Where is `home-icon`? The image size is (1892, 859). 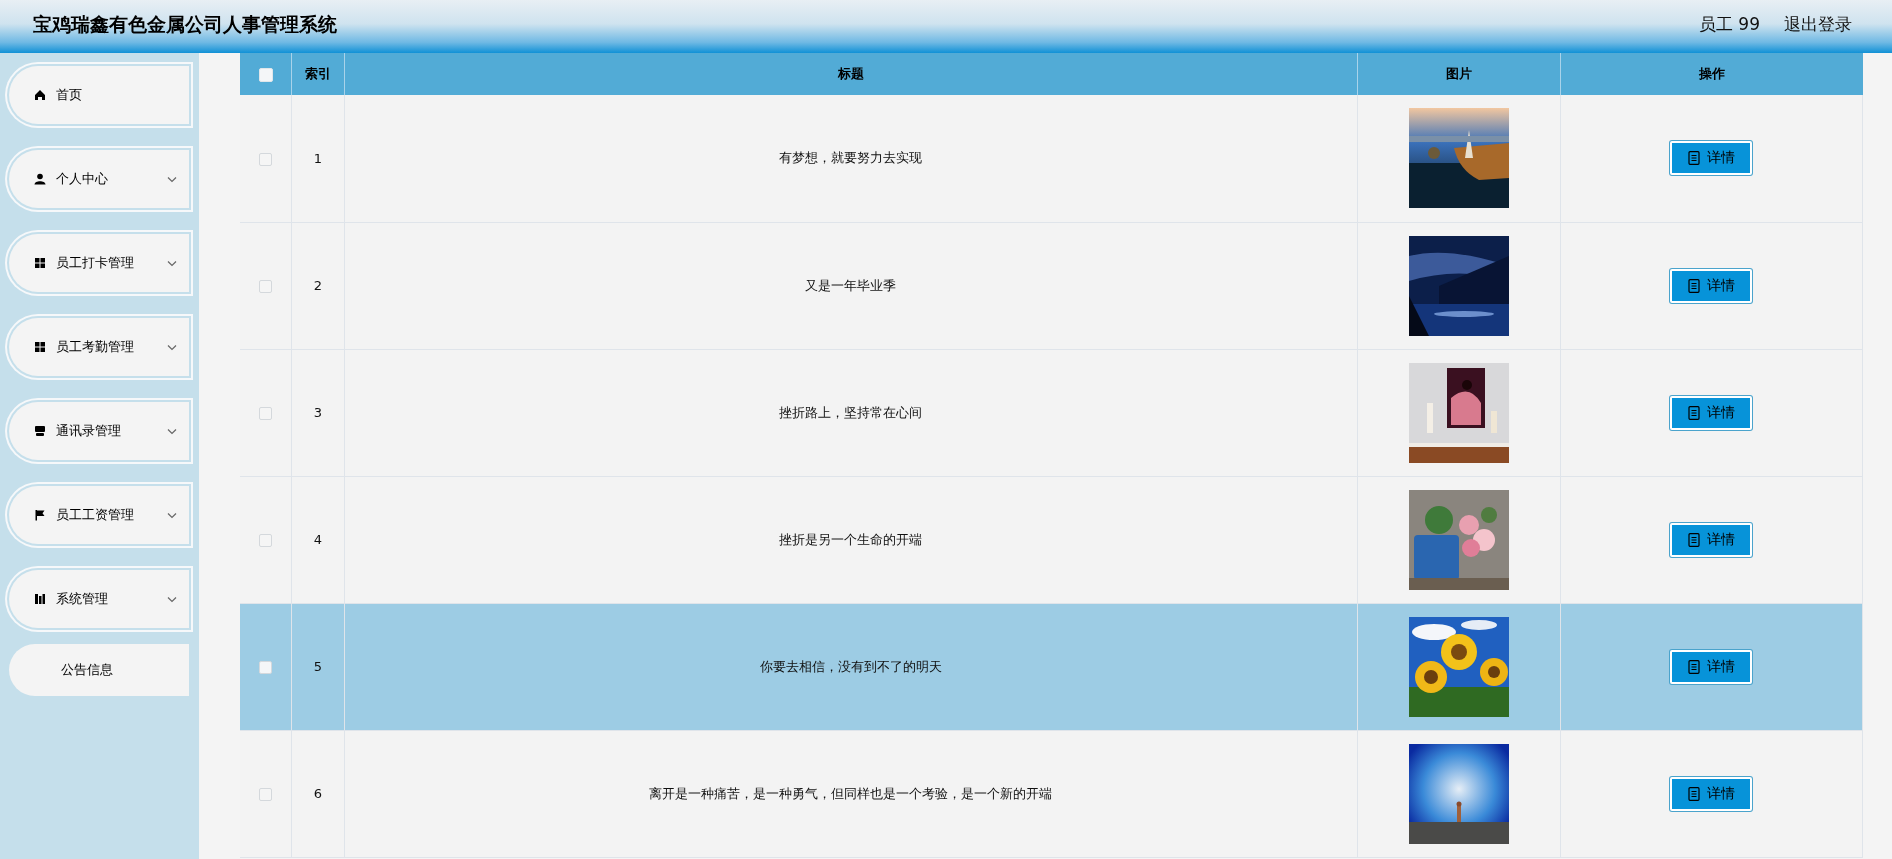
home-icon is located at coordinates (40, 95).